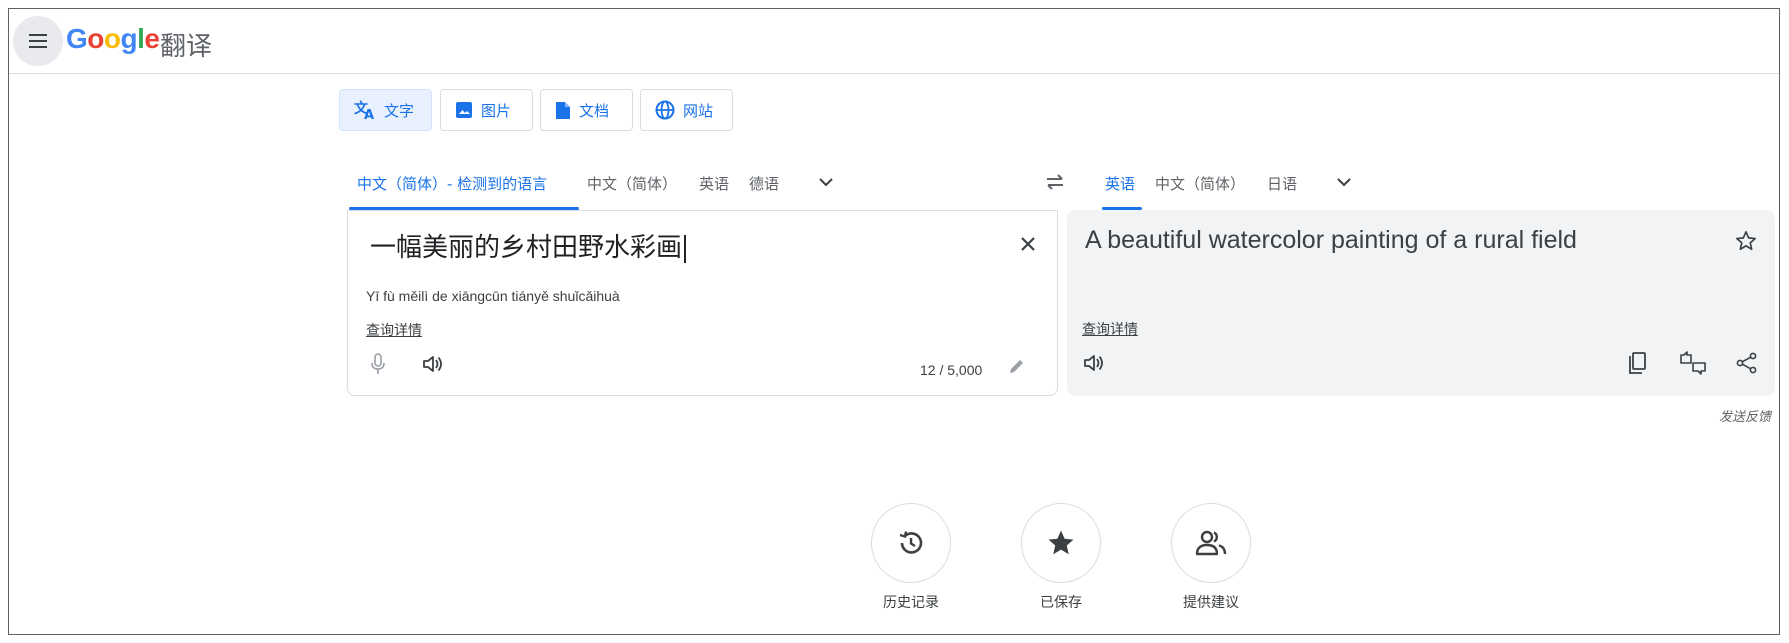  What do you see at coordinates (1211, 603) in the screenshot?
I see `contribute-label: 提供建议` at bounding box center [1211, 603].